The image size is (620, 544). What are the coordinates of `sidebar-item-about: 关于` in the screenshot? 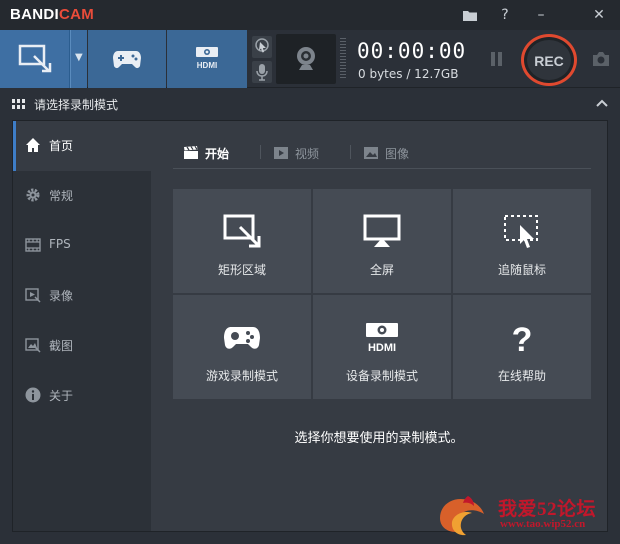 It's located at (82, 396).